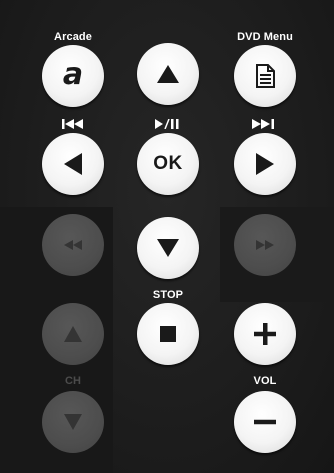  I want to click on volume-down-button, so click(265, 422).